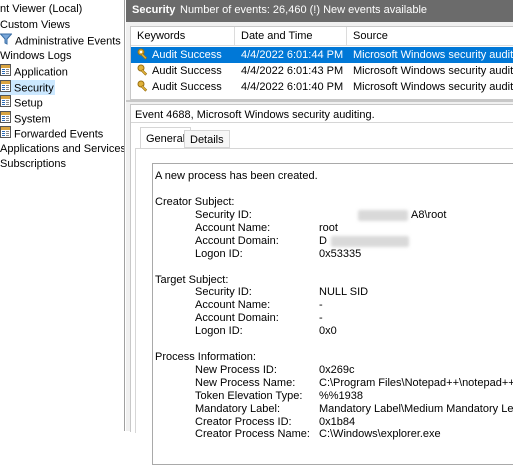 This screenshot has width=513, height=465. What do you see at coordinates (249, 395) in the screenshot?
I see `field-label: Token Elevation Type:` at bounding box center [249, 395].